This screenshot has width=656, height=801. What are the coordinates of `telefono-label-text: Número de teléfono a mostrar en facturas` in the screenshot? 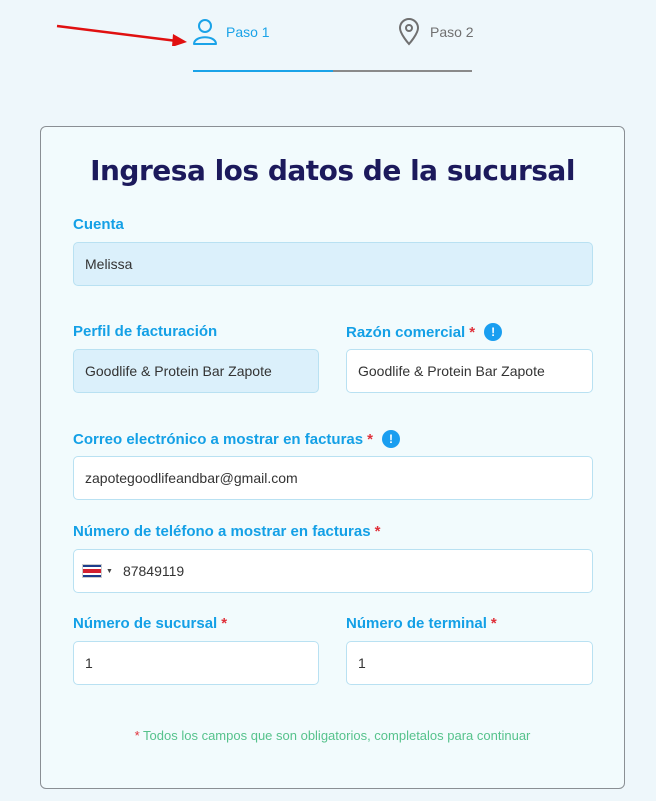 It's located at (222, 531).